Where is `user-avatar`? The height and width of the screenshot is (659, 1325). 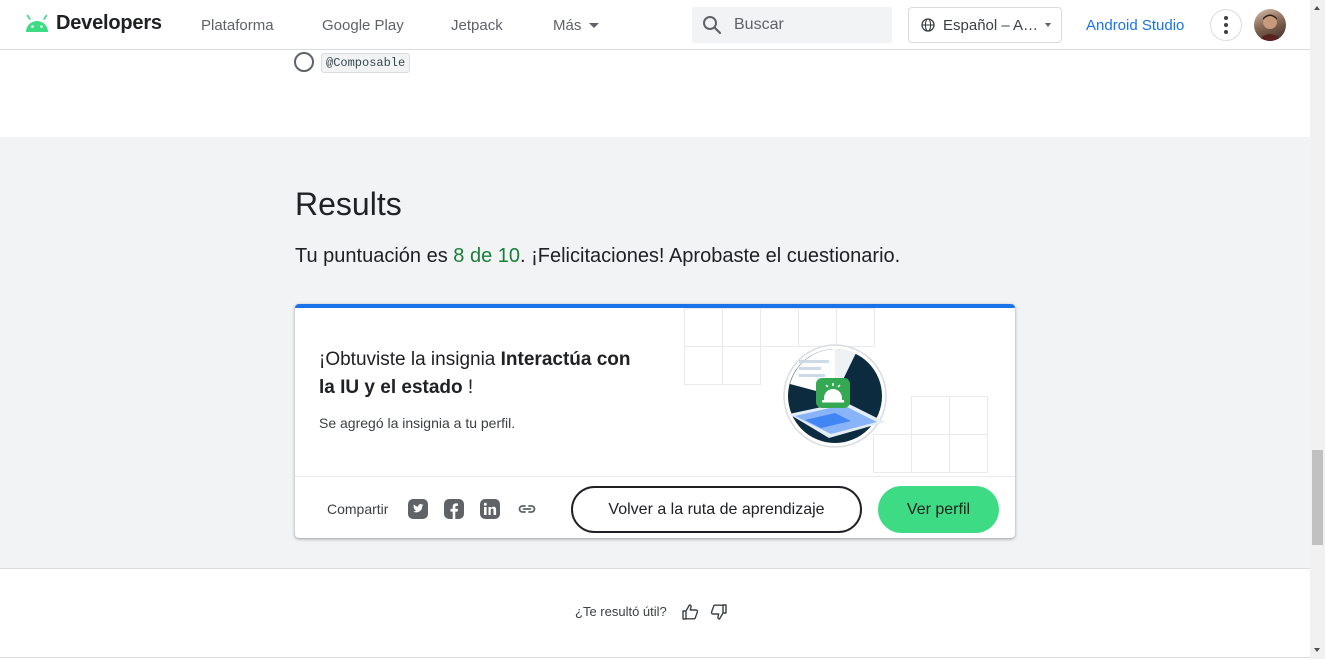 user-avatar is located at coordinates (1270, 25).